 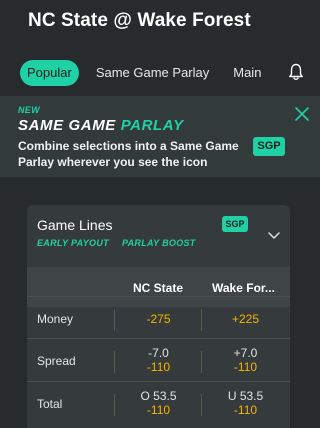 I want to click on row-label: Money, so click(x=55, y=319).